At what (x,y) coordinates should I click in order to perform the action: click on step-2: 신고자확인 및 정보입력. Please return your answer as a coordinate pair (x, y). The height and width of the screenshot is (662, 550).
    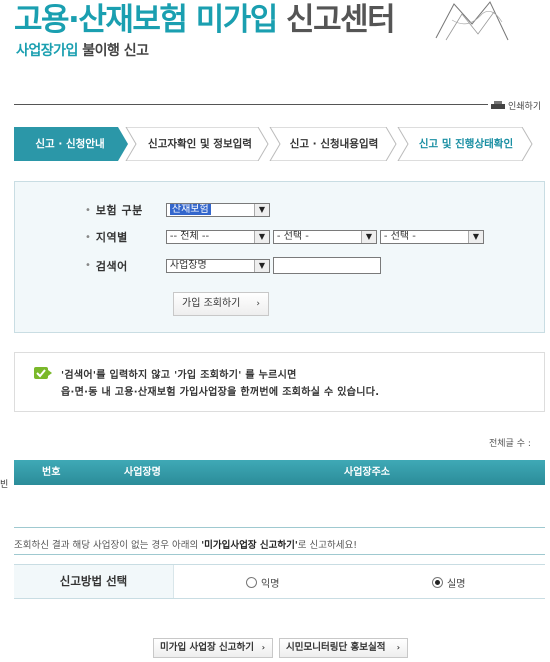
    Looking at the image, I should click on (200, 144).